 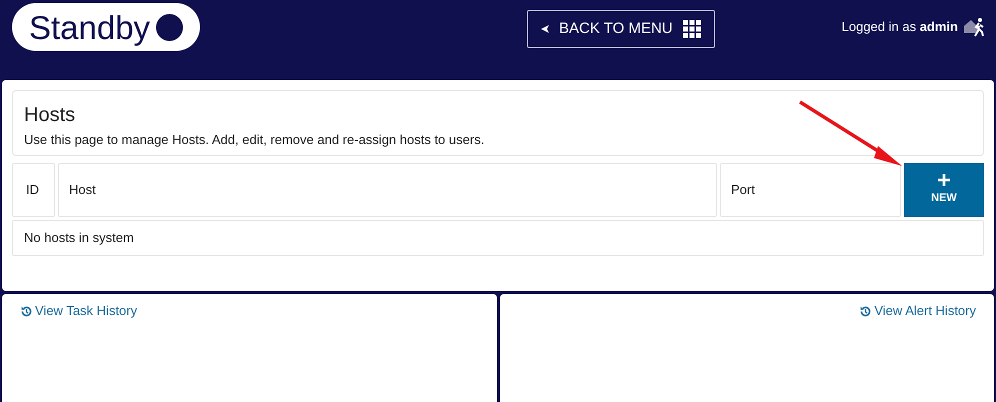 What do you see at coordinates (975, 27) in the screenshot?
I see `home-walking-person-icon` at bounding box center [975, 27].